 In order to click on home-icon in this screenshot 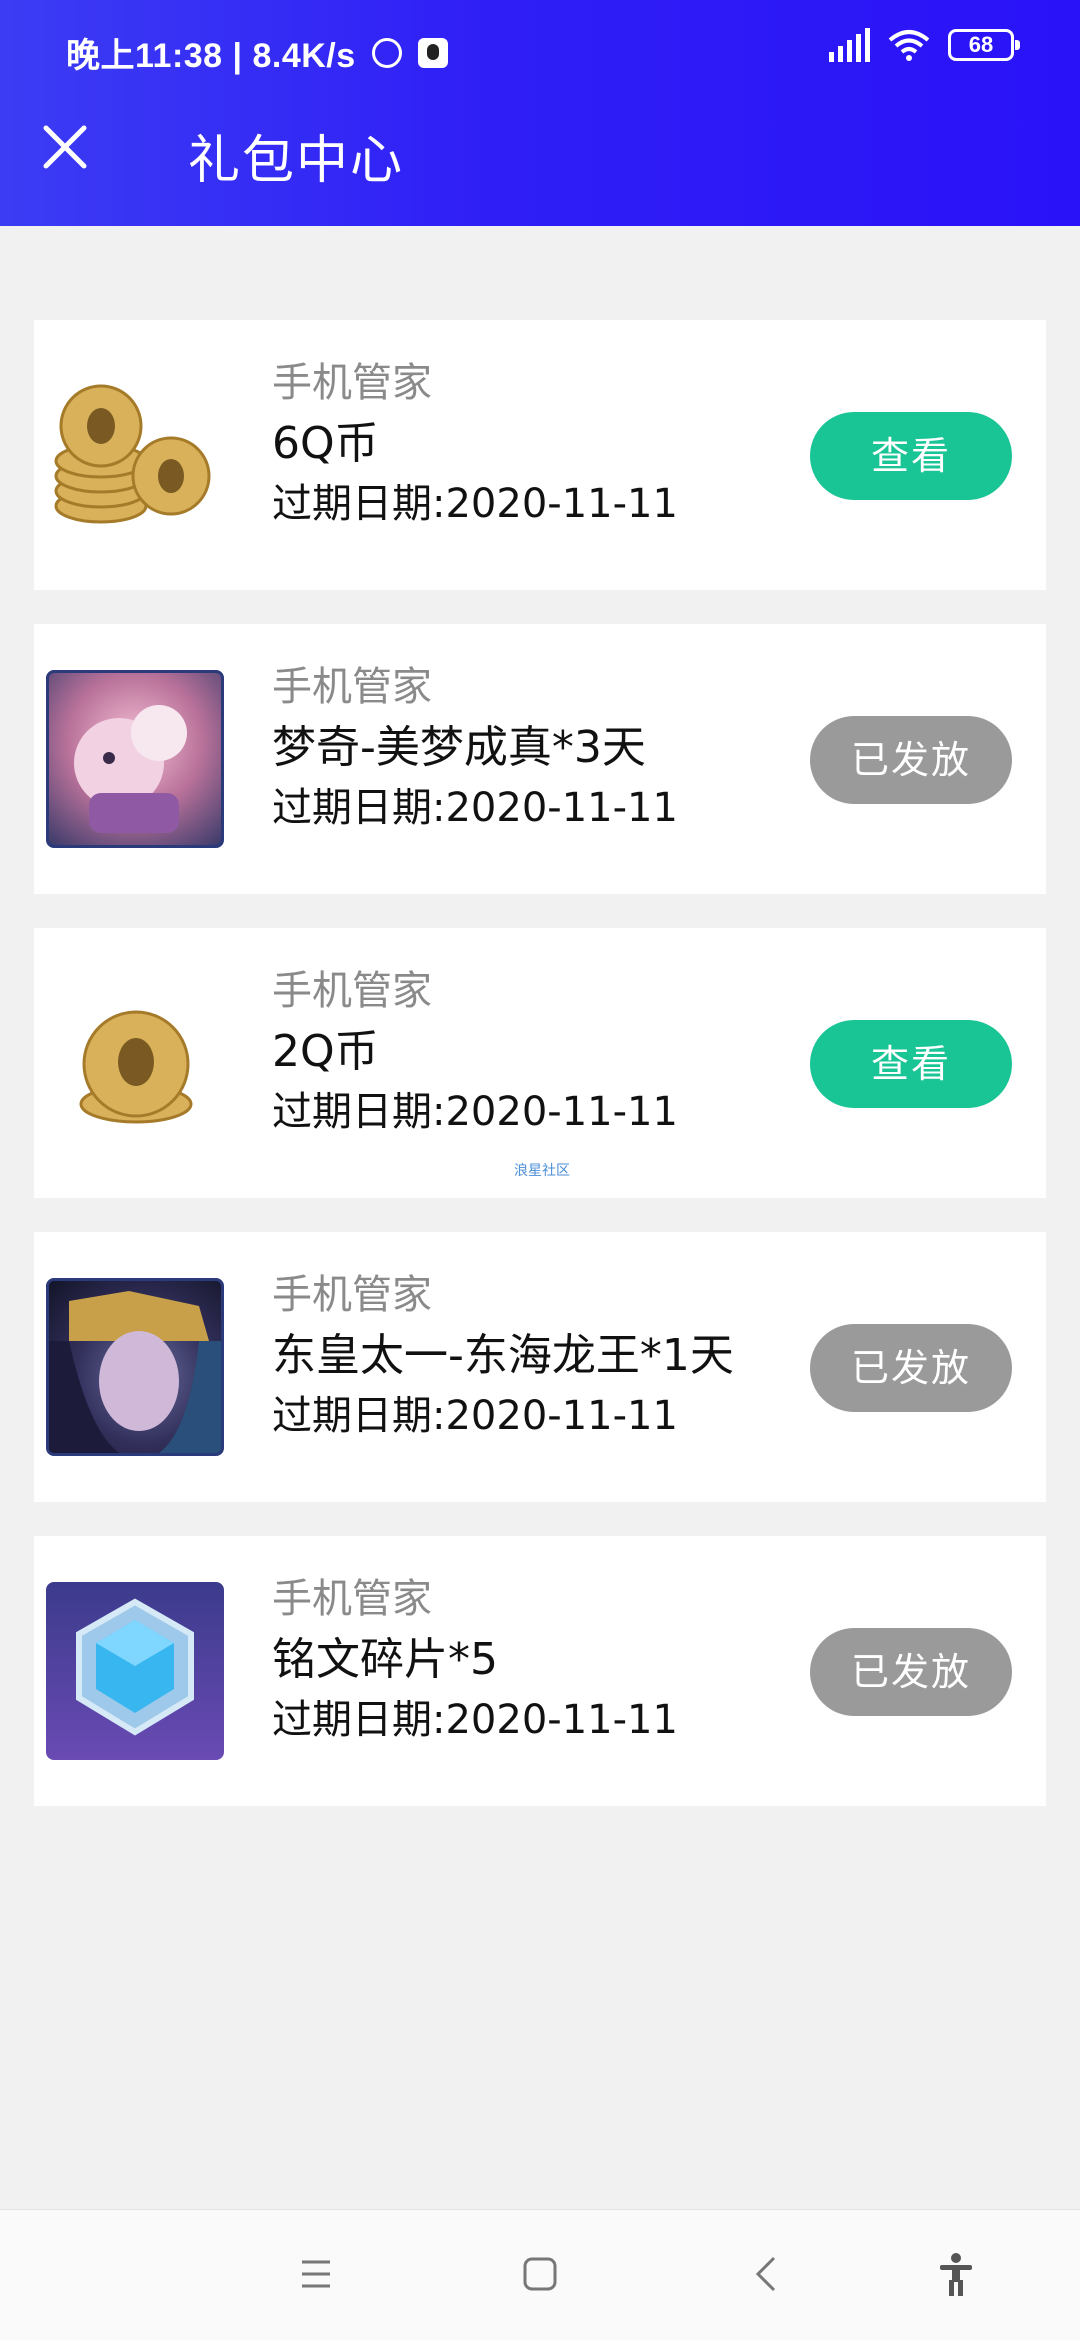, I will do `click(540, 2274)`.